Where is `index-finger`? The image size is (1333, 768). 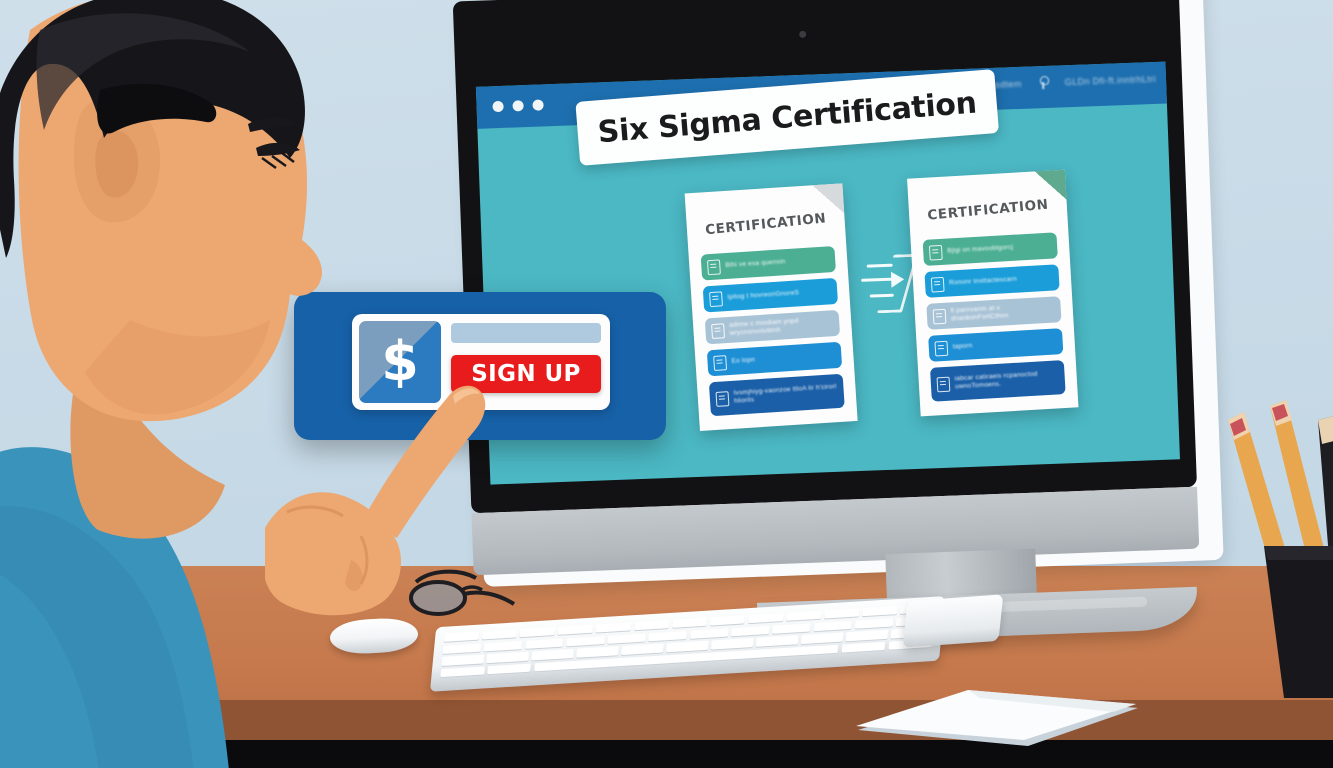 index-finger is located at coordinates (424, 461).